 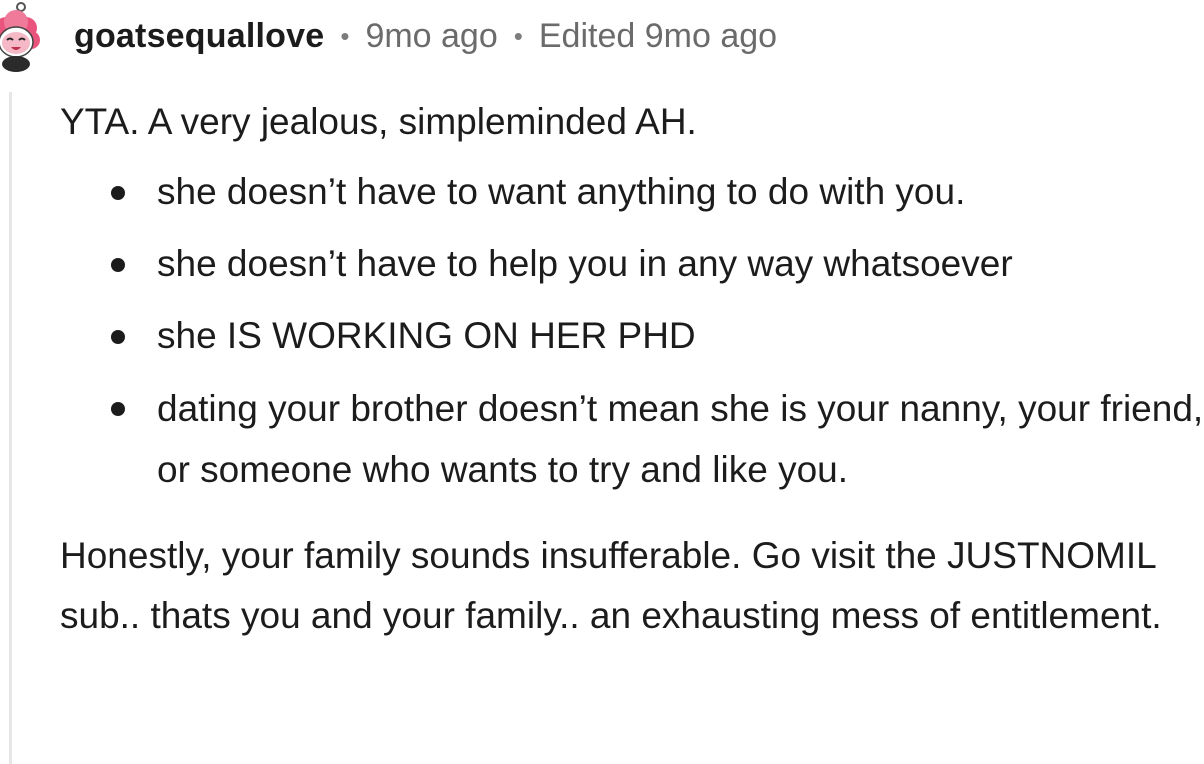 What do you see at coordinates (10, 428) in the screenshot?
I see `thread-collapse-line` at bounding box center [10, 428].